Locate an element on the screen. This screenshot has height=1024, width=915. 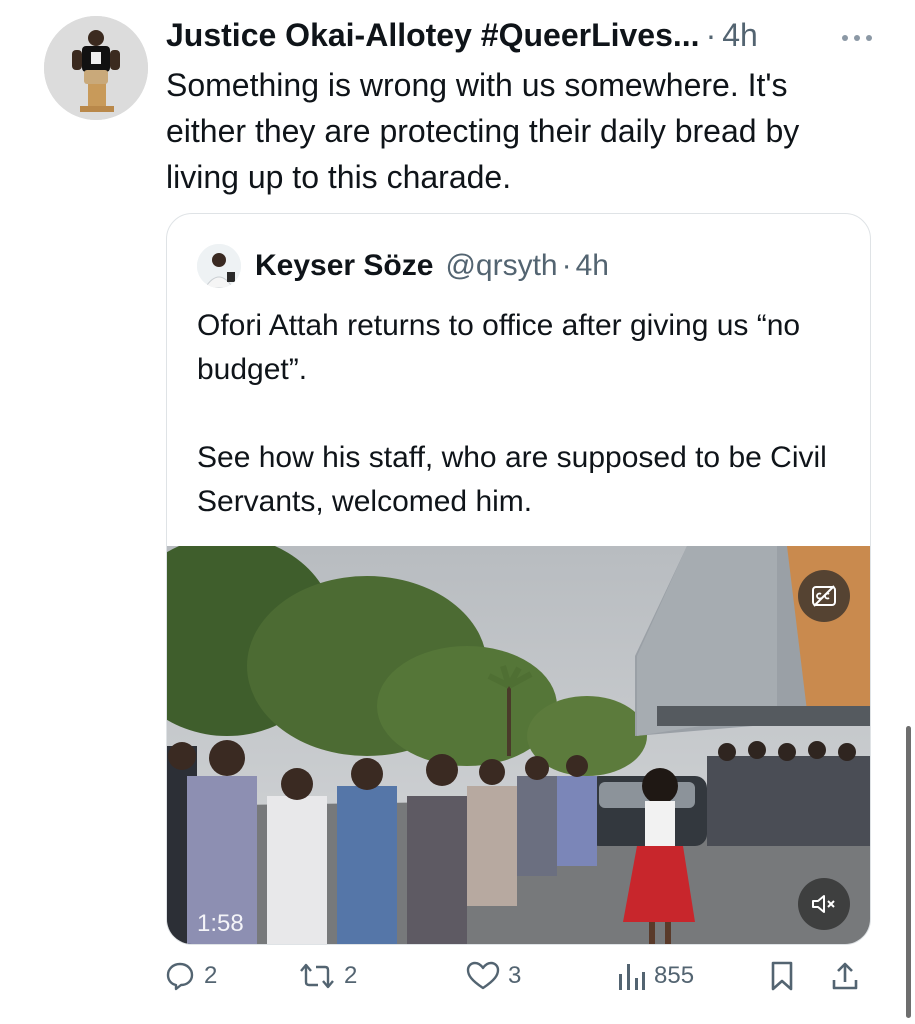
bookmark-button is located at coordinates (782, 976).